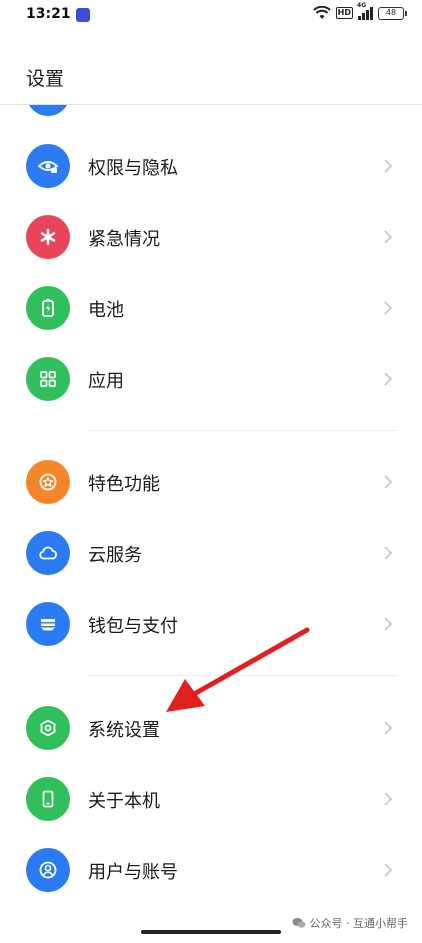  What do you see at coordinates (48, 624) in the screenshot?
I see `wallet-icon` at bounding box center [48, 624].